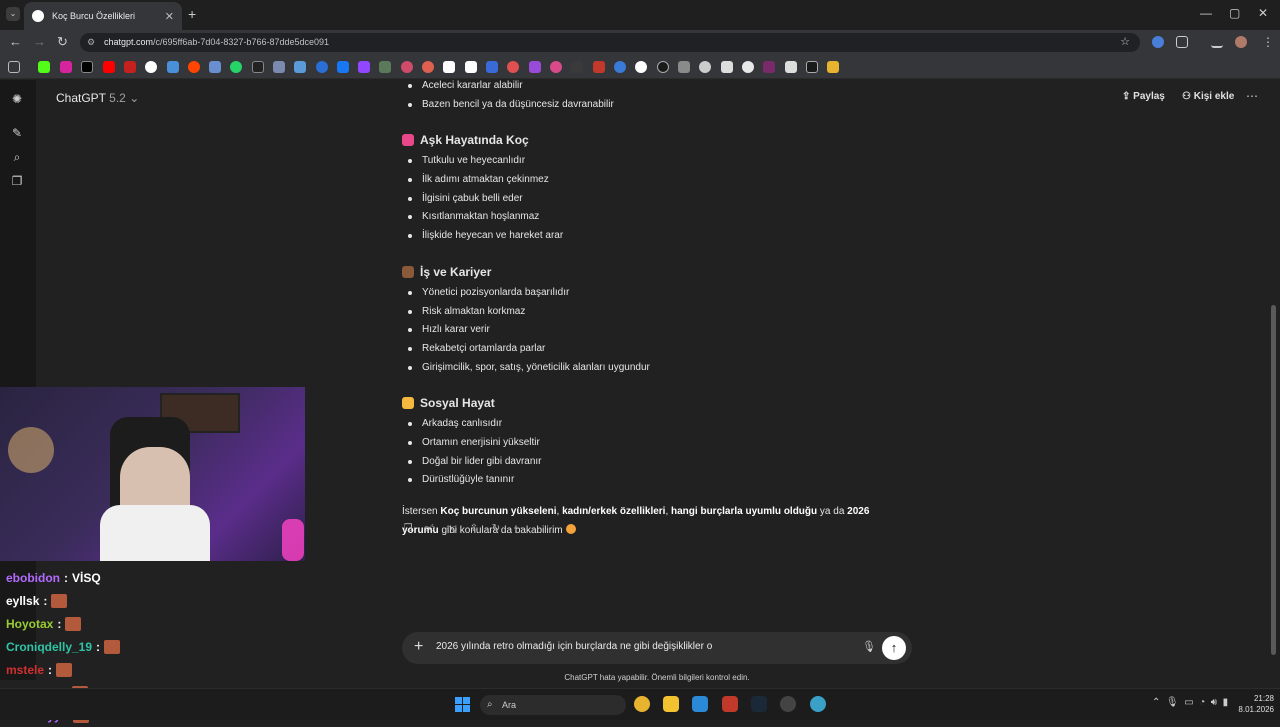 Image resolution: width=1280 pixels, height=727 pixels. What do you see at coordinates (62, 42) in the screenshot?
I see `reload-button: ↻` at bounding box center [62, 42].